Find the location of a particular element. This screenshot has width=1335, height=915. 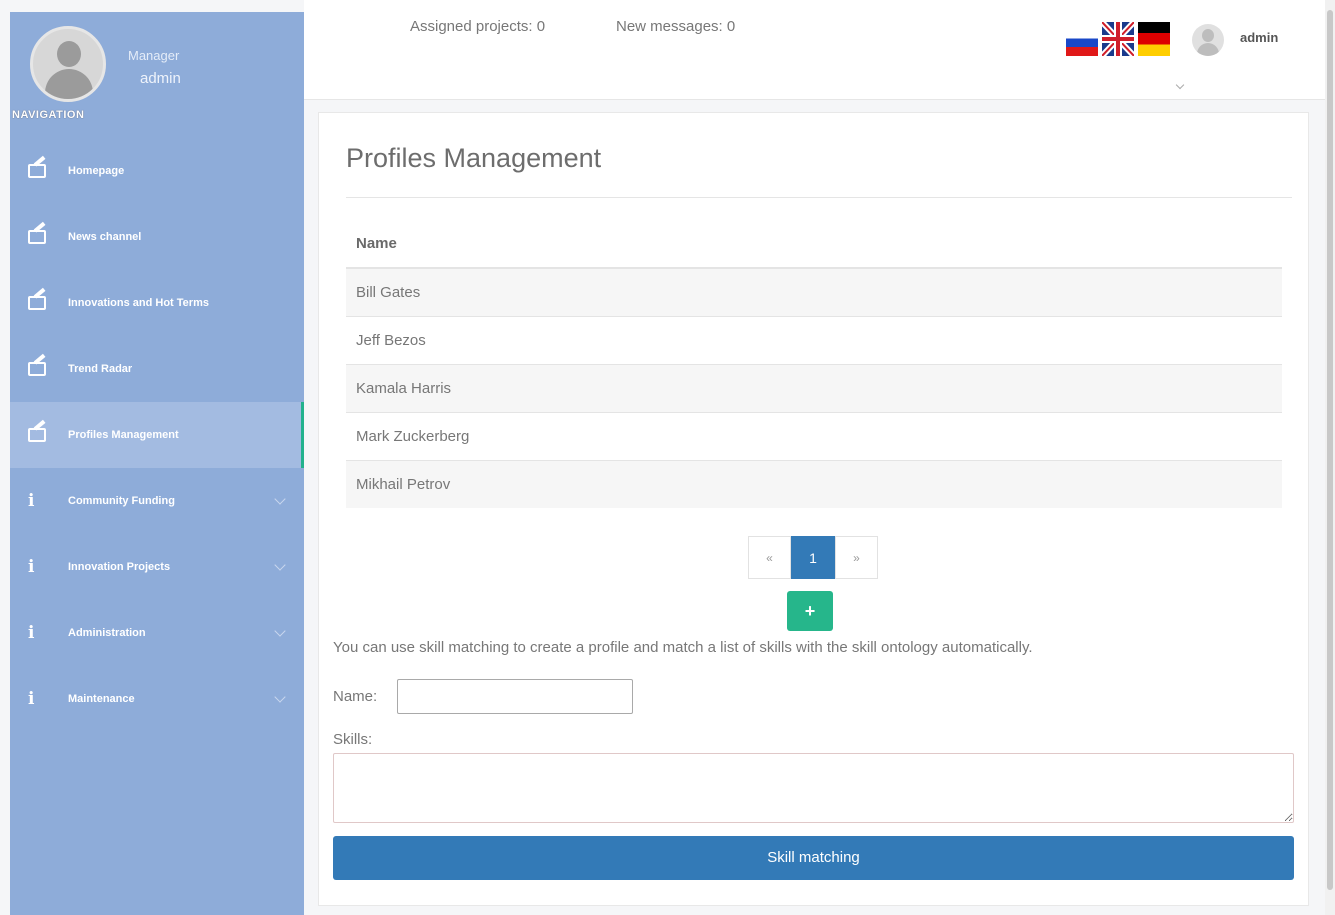

german-flag-icon is located at coordinates (1154, 39).